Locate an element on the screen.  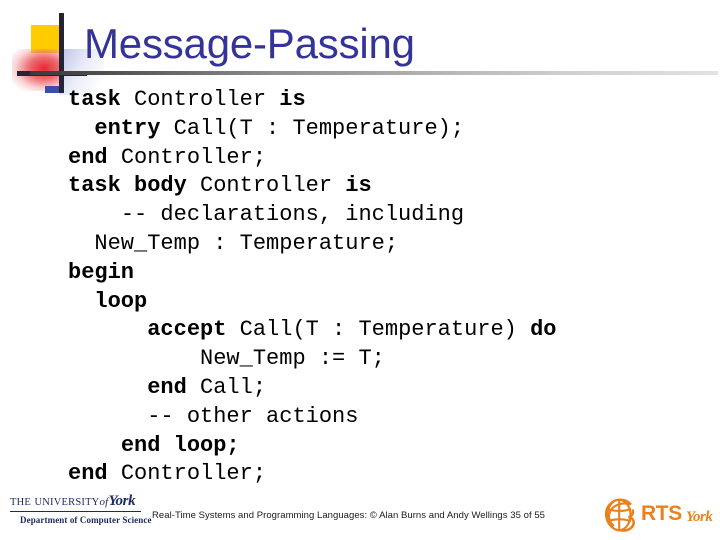
code-identifier: Call; is located at coordinates (233, 387).